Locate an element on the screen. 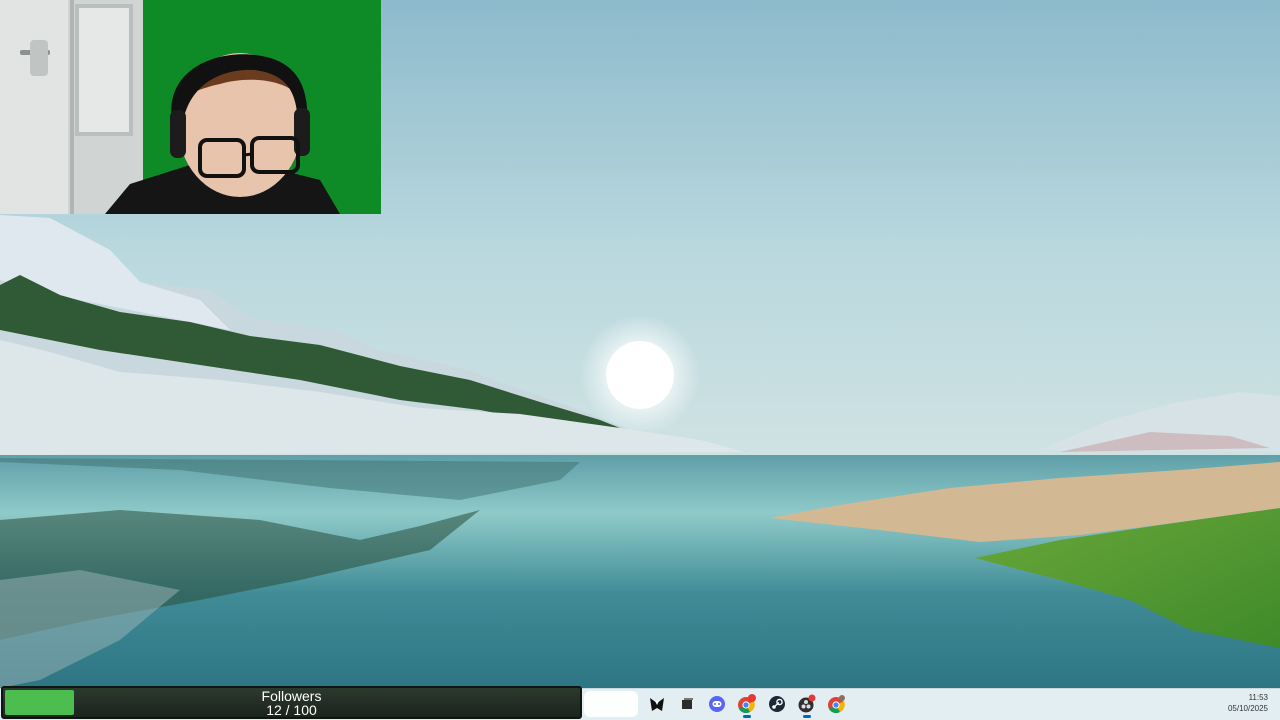  chrome-icon-with-badge is located at coordinates (747, 704).